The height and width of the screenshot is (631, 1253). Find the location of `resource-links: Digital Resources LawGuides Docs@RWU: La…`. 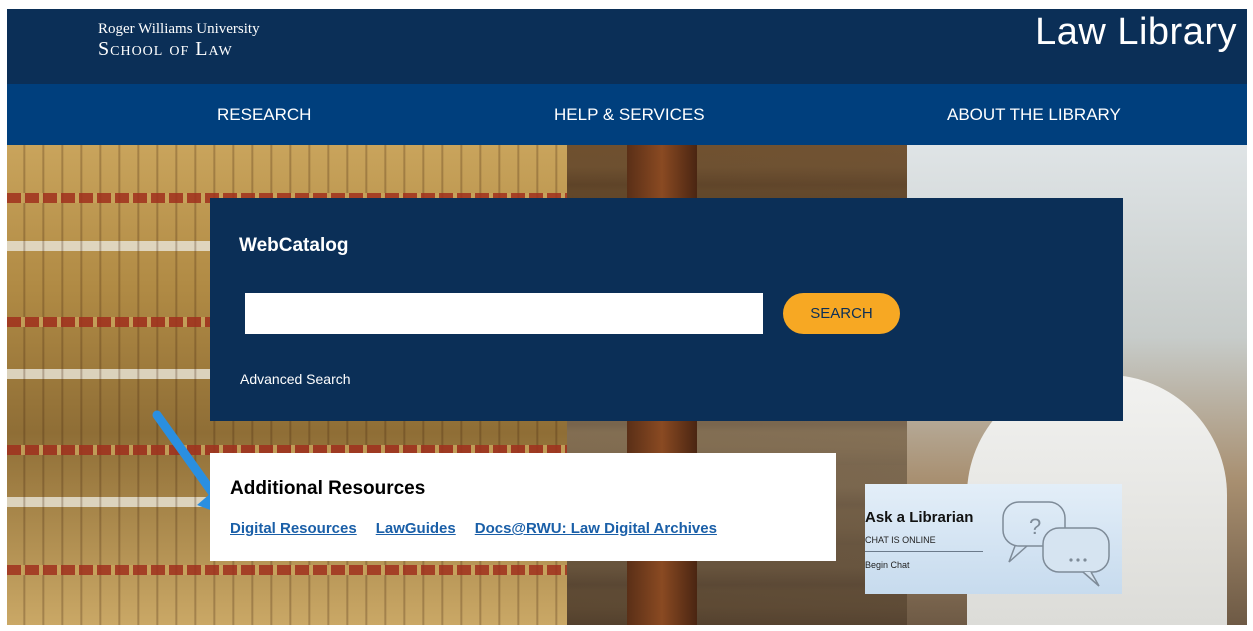

resource-links: Digital Resources LawGuides Docs@RWU: La… is located at coordinates (483, 528).